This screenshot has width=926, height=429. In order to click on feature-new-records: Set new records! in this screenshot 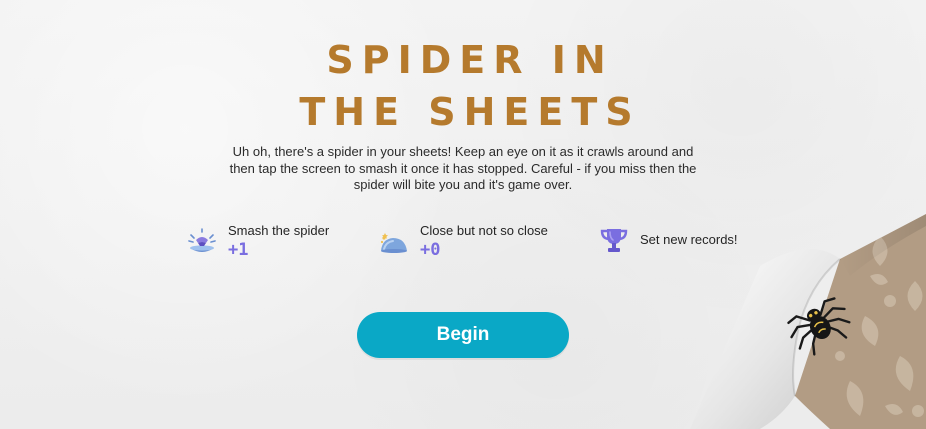, I will do `click(668, 240)`.